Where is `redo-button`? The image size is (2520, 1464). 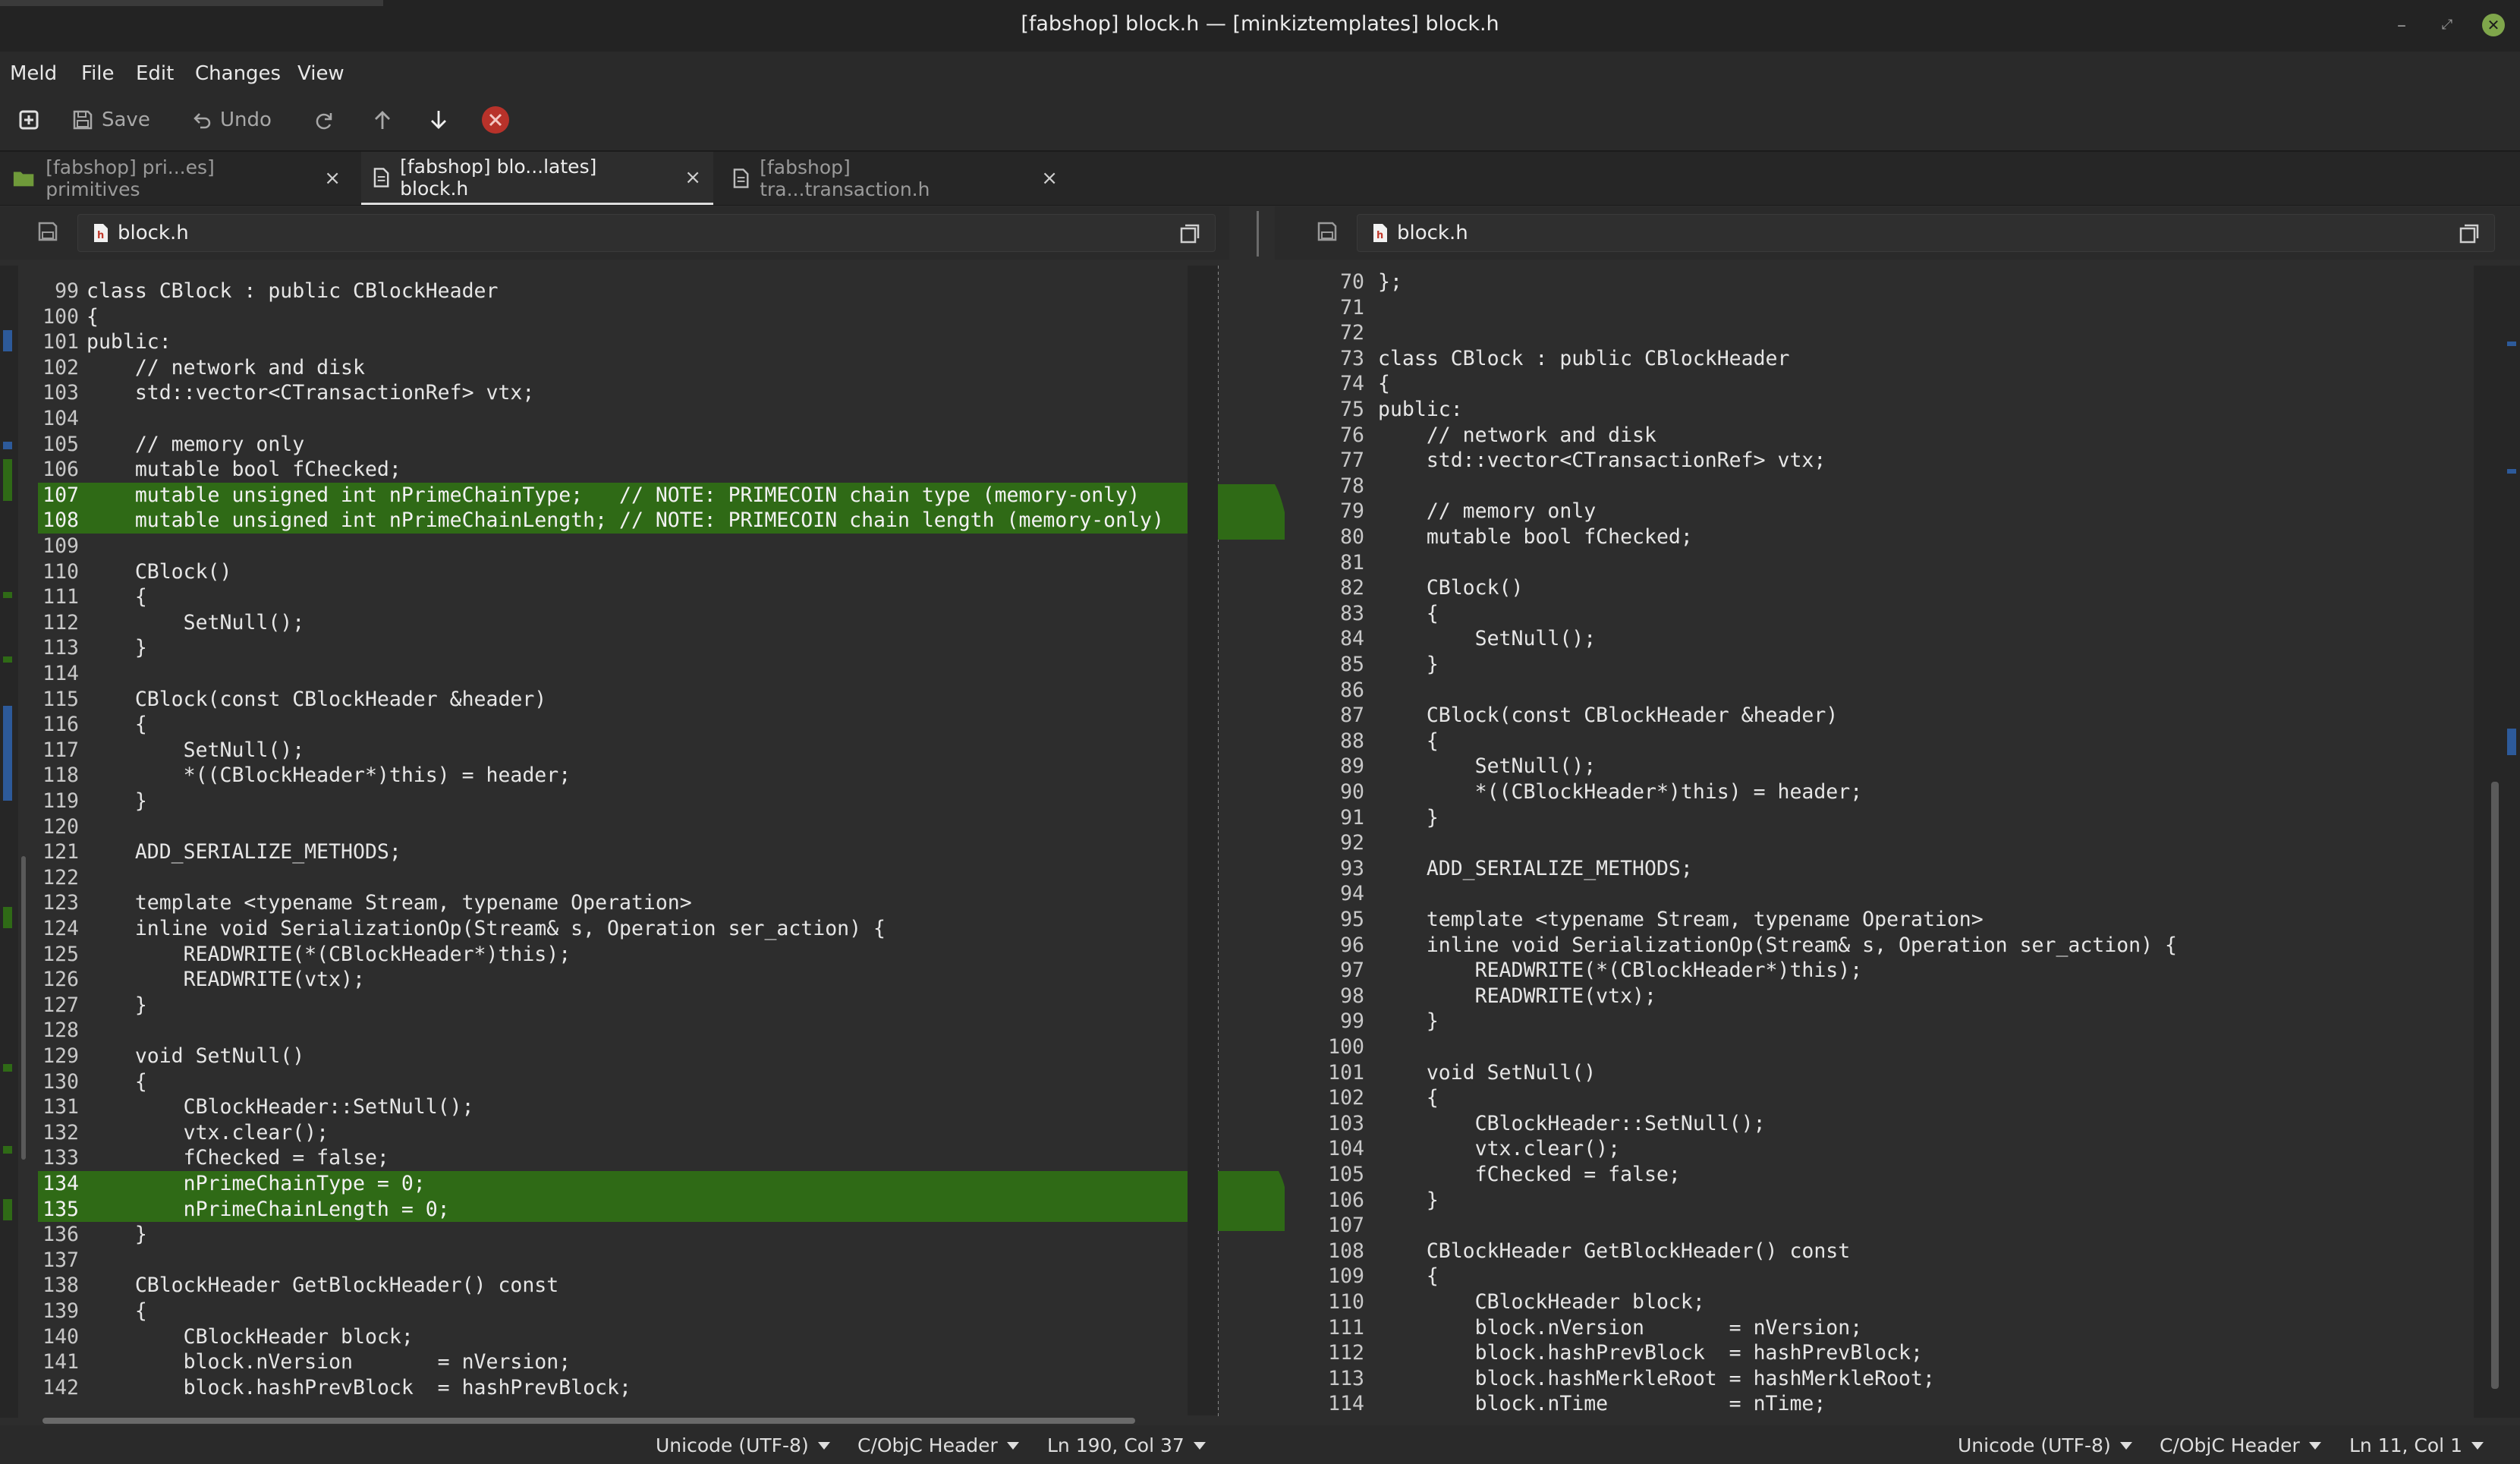 redo-button is located at coordinates (324, 120).